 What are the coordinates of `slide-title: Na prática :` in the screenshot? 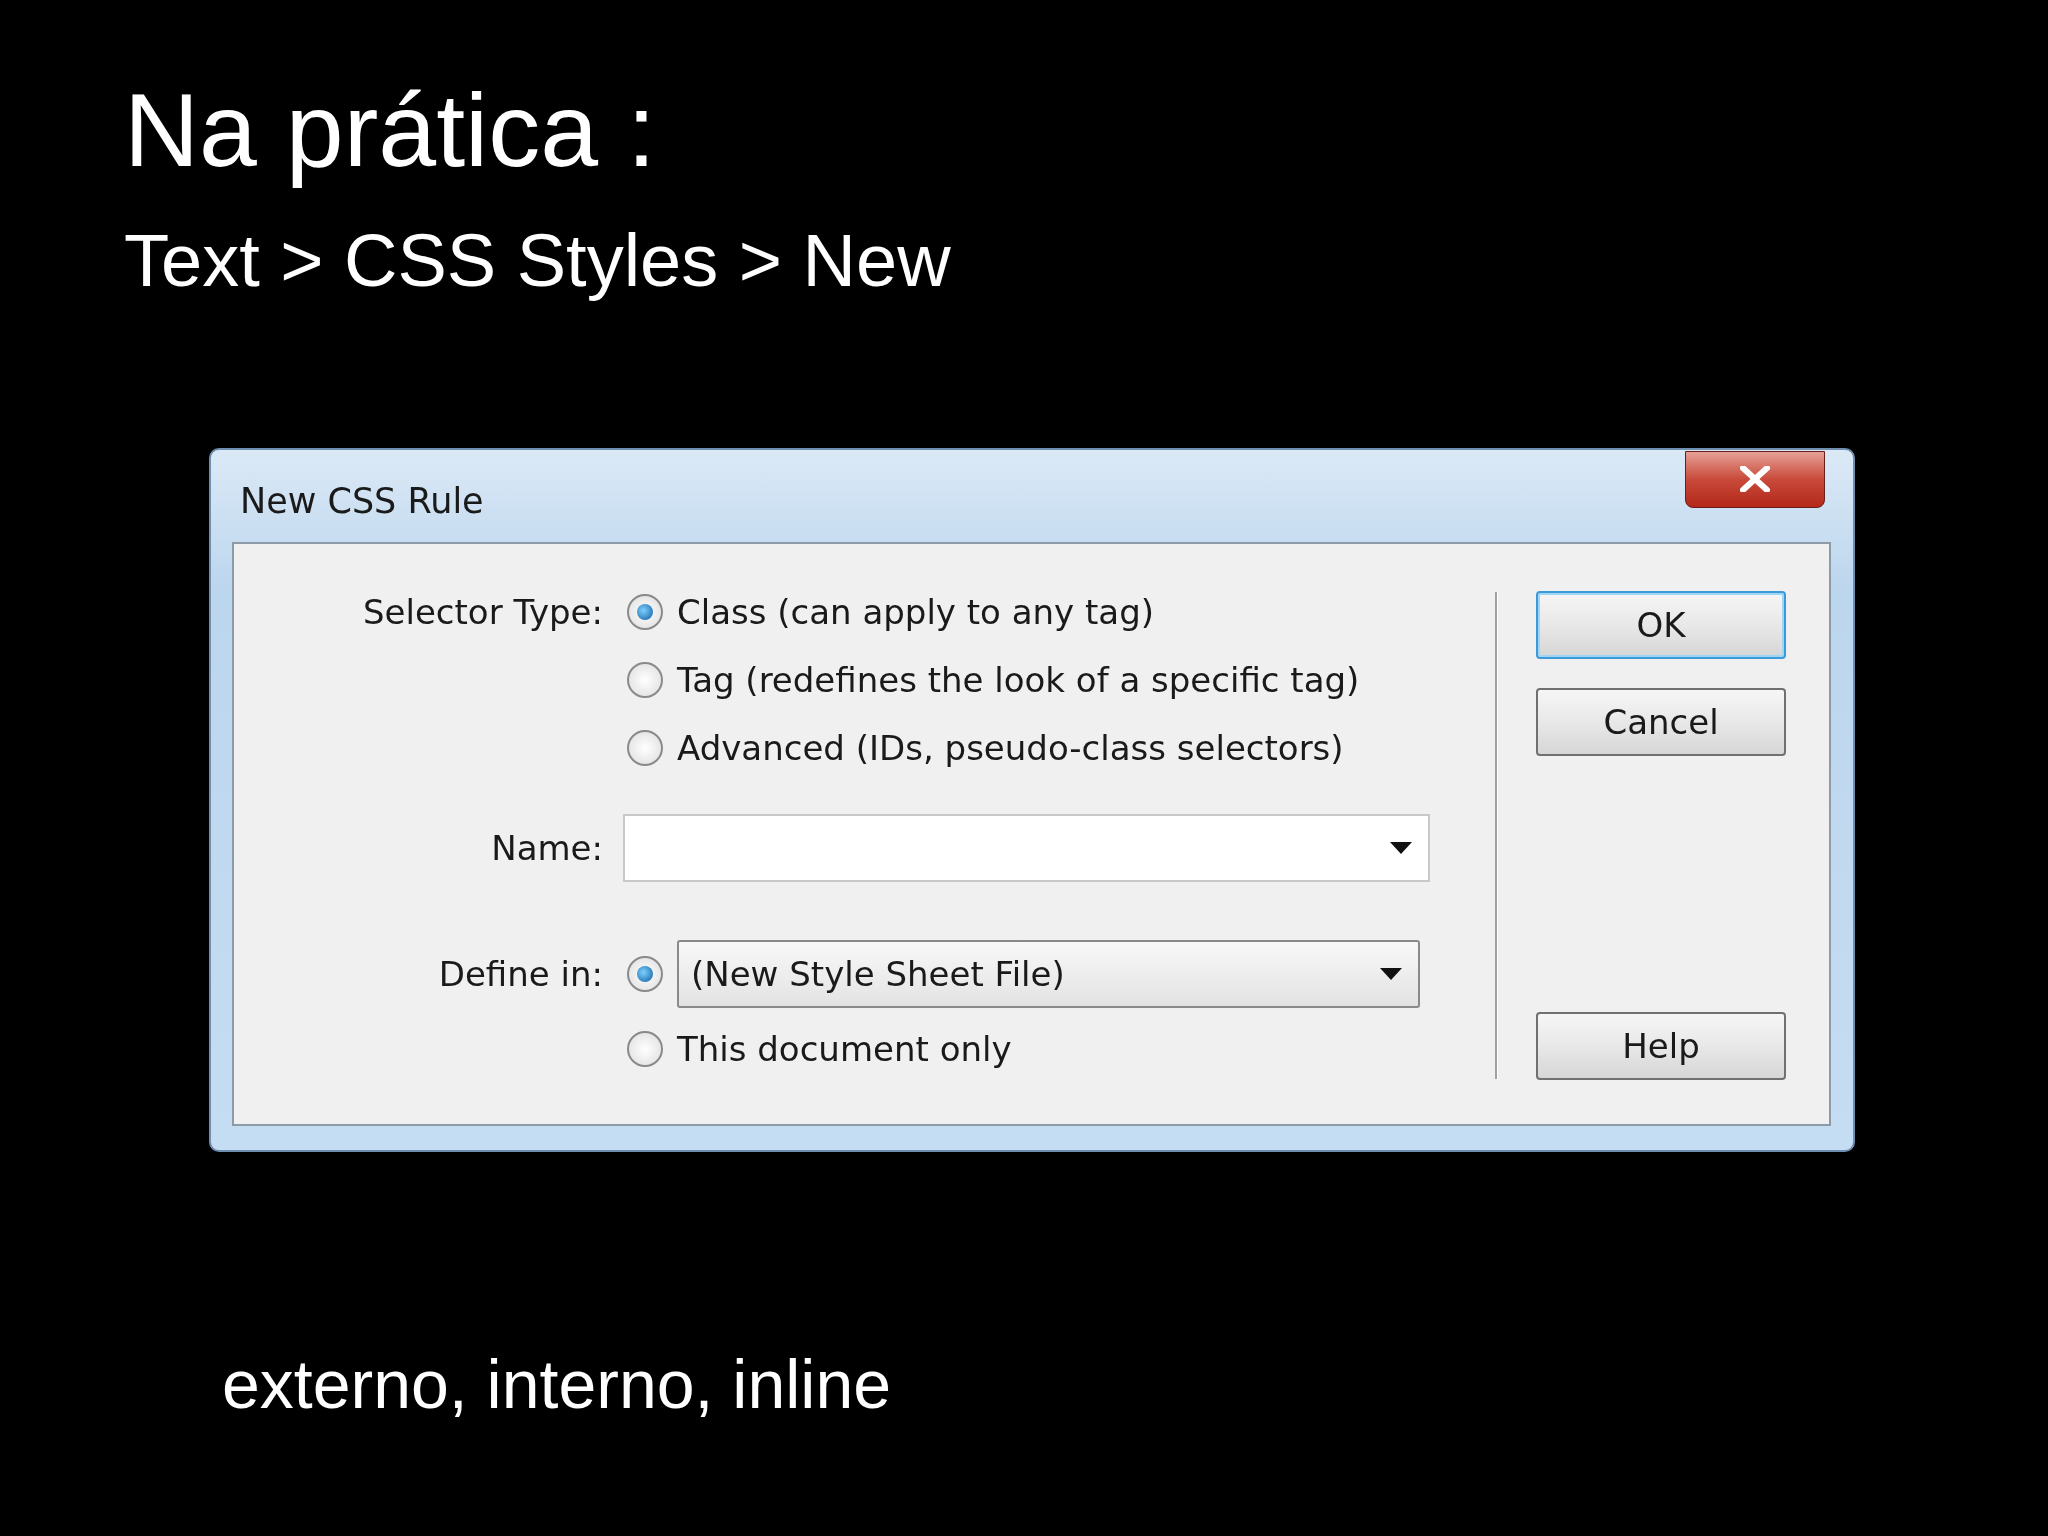 It's located at (390, 130).